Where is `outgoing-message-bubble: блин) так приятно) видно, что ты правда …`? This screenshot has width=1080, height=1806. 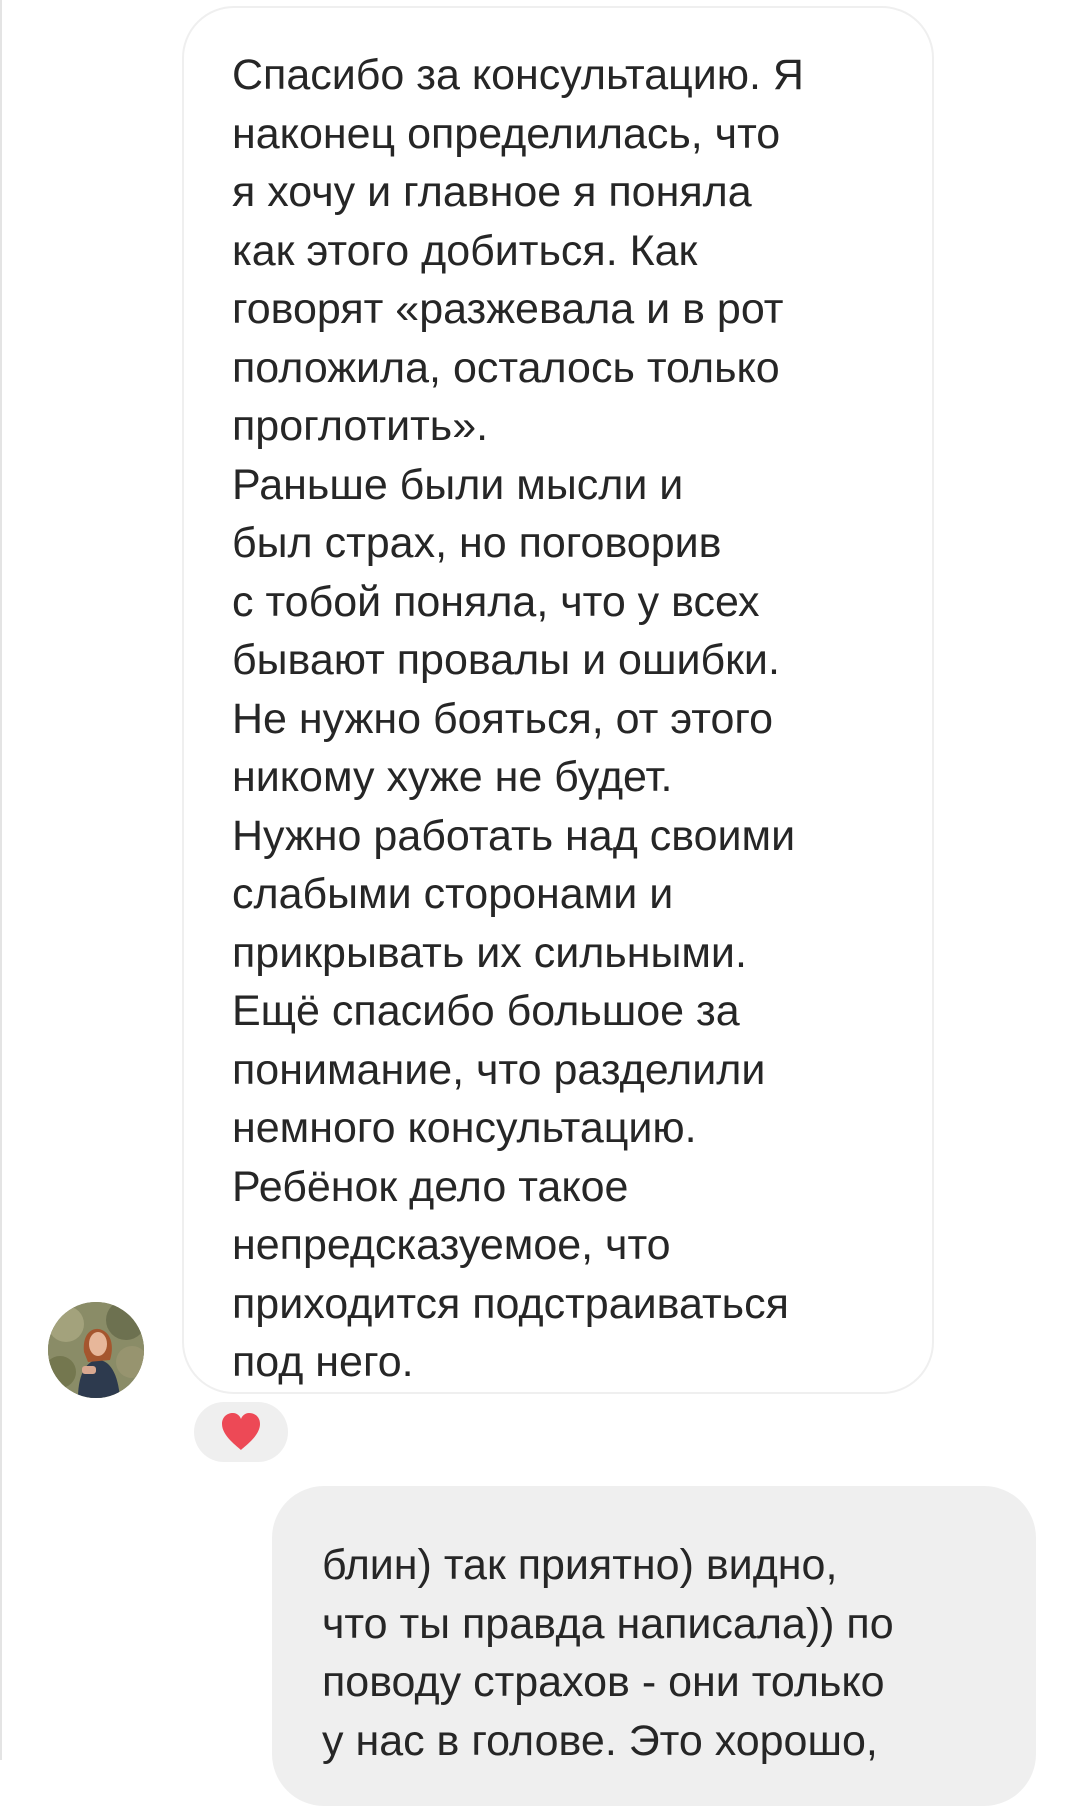 outgoing-message-bubble: блин) так приятно) видно, что ты правда … is located at coordinates (654, 1646).